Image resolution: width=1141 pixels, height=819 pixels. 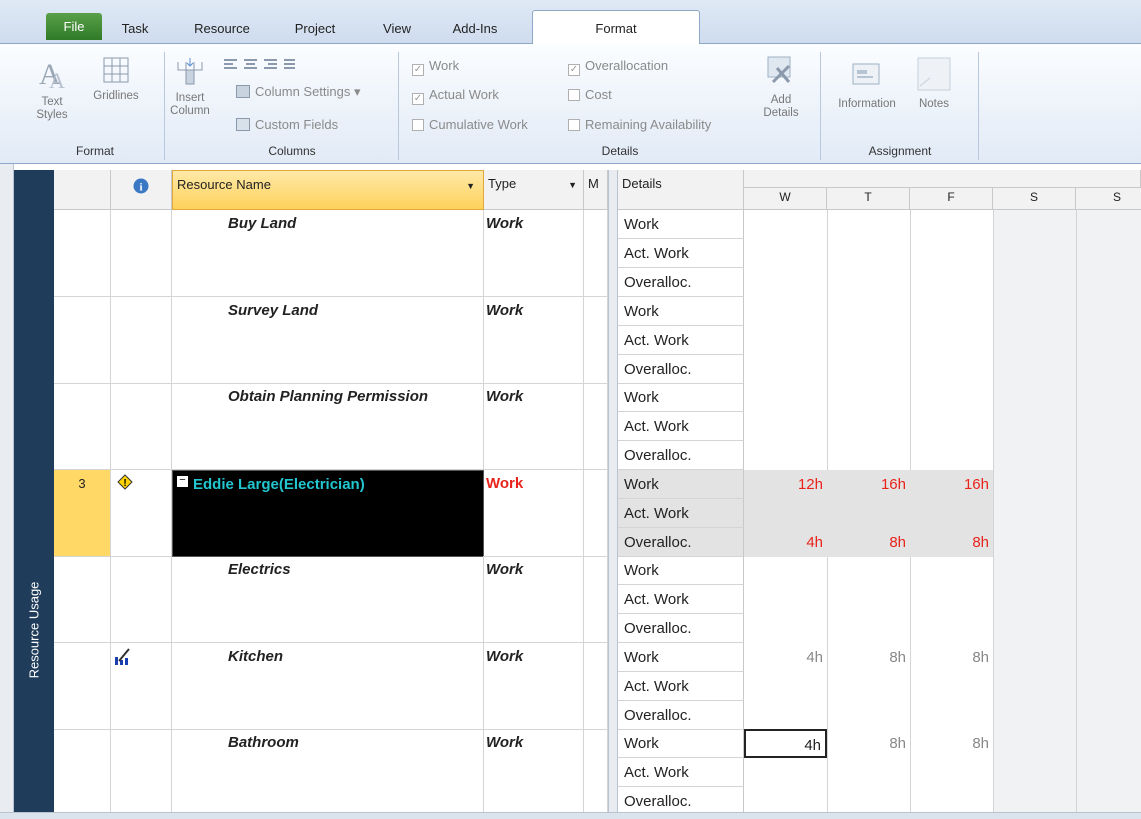 What do you see at coordinates (328, 686) in the screenshot?
I see `resource-name-cell: Kitchen` at bounding box center [328, 686].